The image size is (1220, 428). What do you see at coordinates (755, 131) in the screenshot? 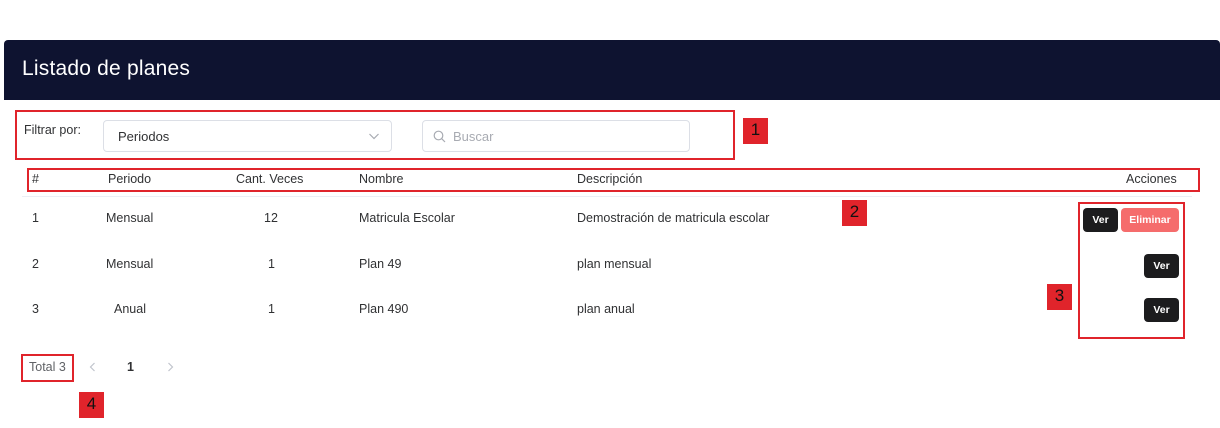
I see `annotation-label-1: 1` at bounding box center [755, 131].